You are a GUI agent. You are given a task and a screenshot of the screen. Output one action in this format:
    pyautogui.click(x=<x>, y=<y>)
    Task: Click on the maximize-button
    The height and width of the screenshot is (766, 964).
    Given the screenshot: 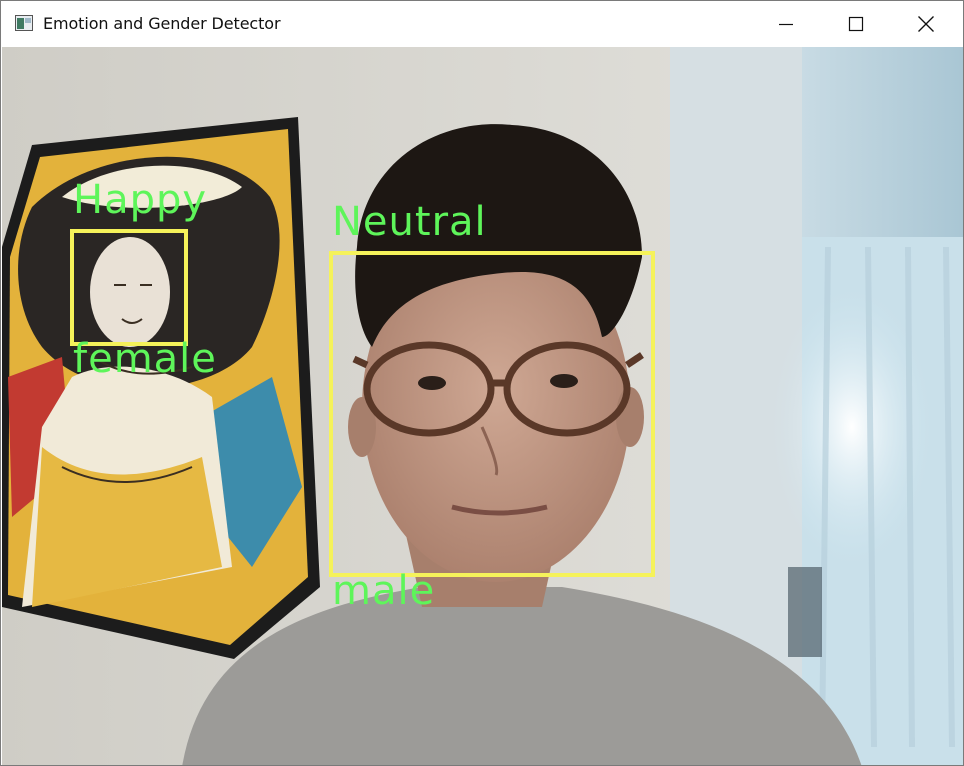 What is the action you would take?
    pyautogui.click(x=856, y=24)
    